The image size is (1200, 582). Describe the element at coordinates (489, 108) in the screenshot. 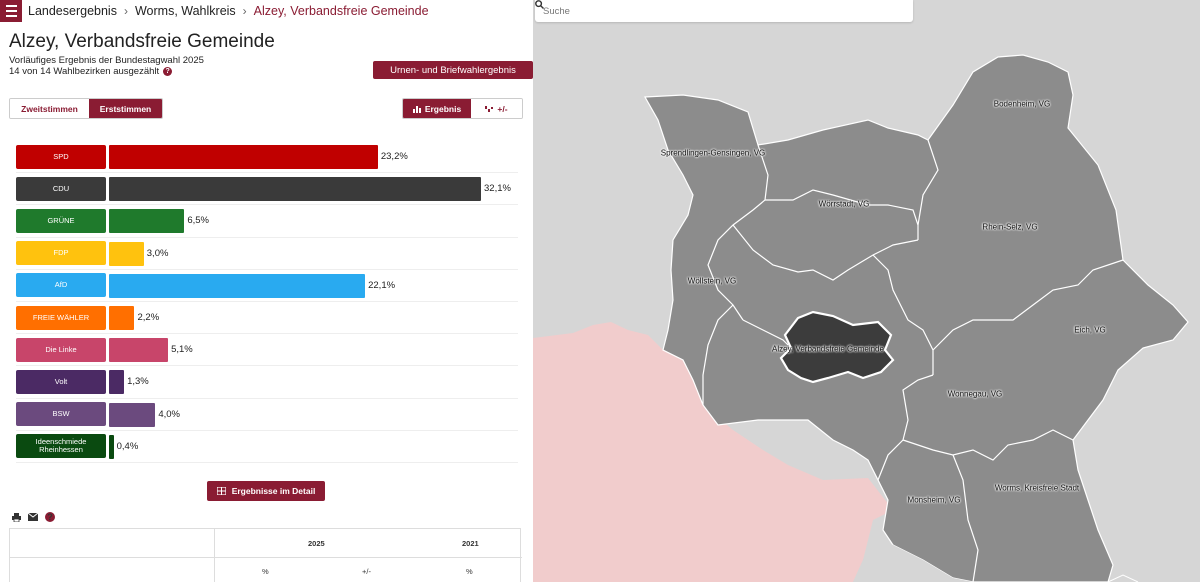

I see `diff-chart-icon` at that location.